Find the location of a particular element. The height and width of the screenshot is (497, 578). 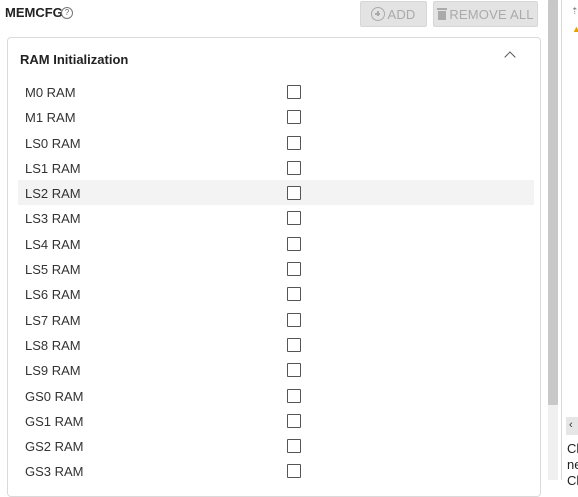

ram-row-label: LS6 RAM is located at coordinates (53, 295).